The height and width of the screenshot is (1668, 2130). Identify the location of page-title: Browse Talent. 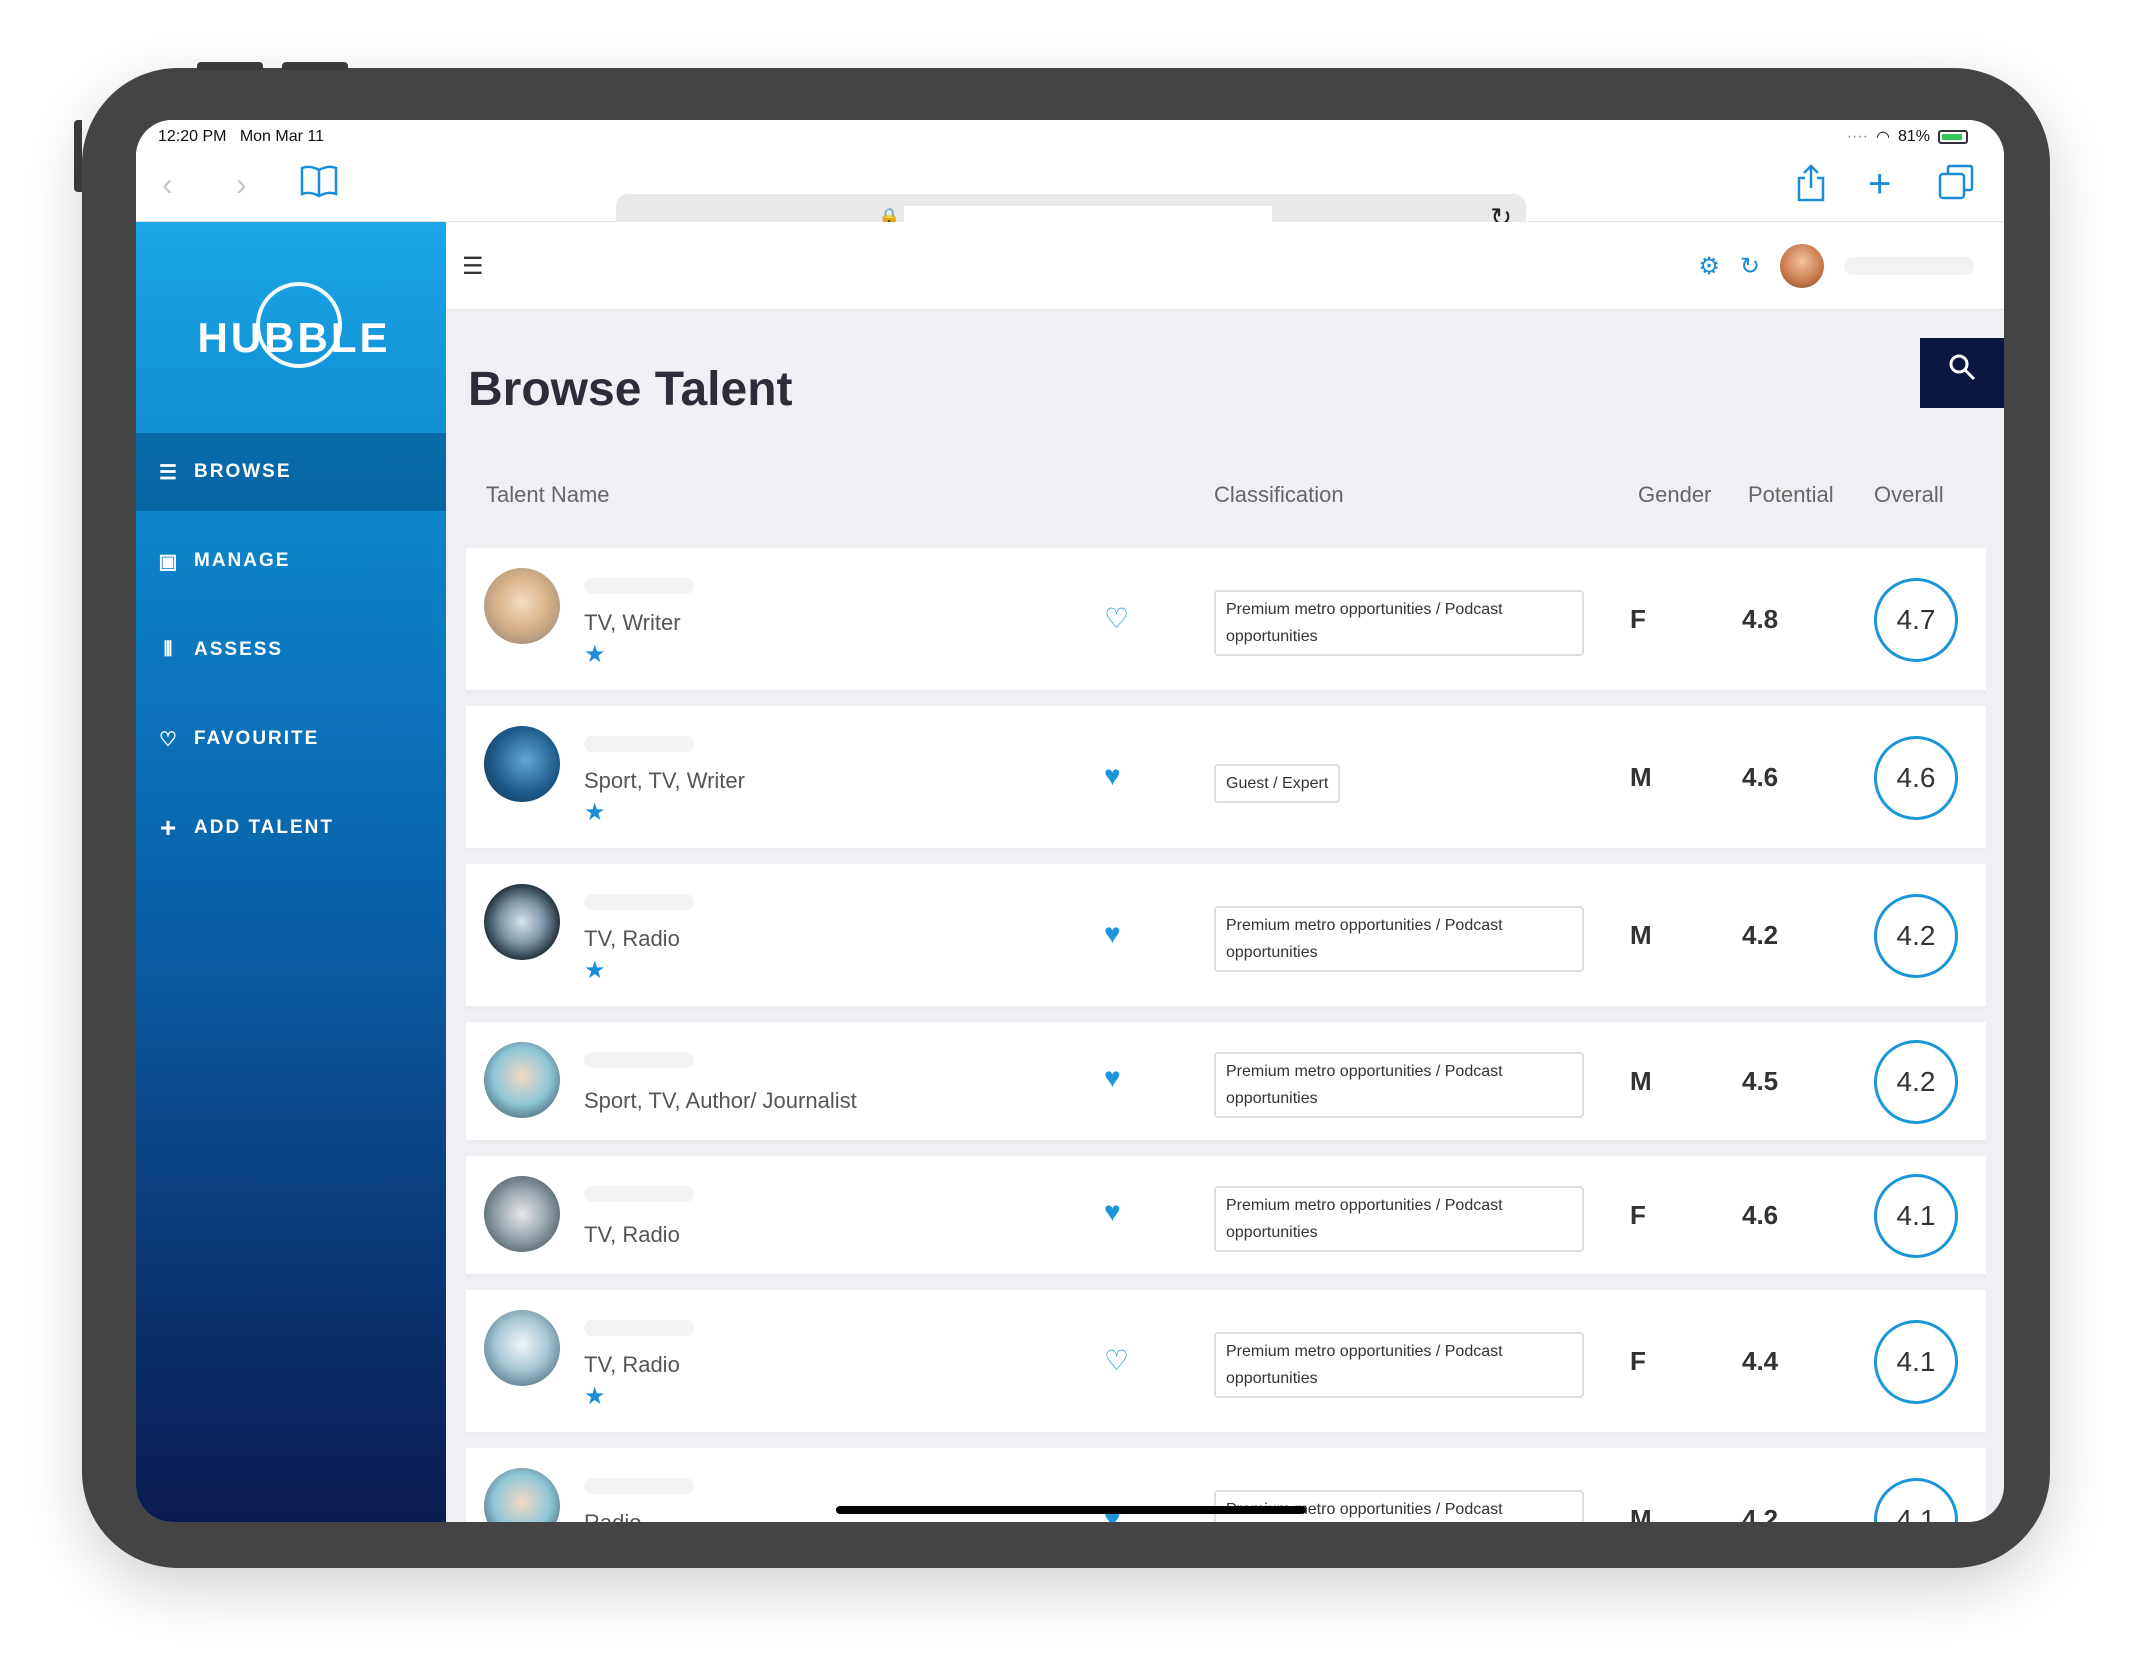
(630, 389).